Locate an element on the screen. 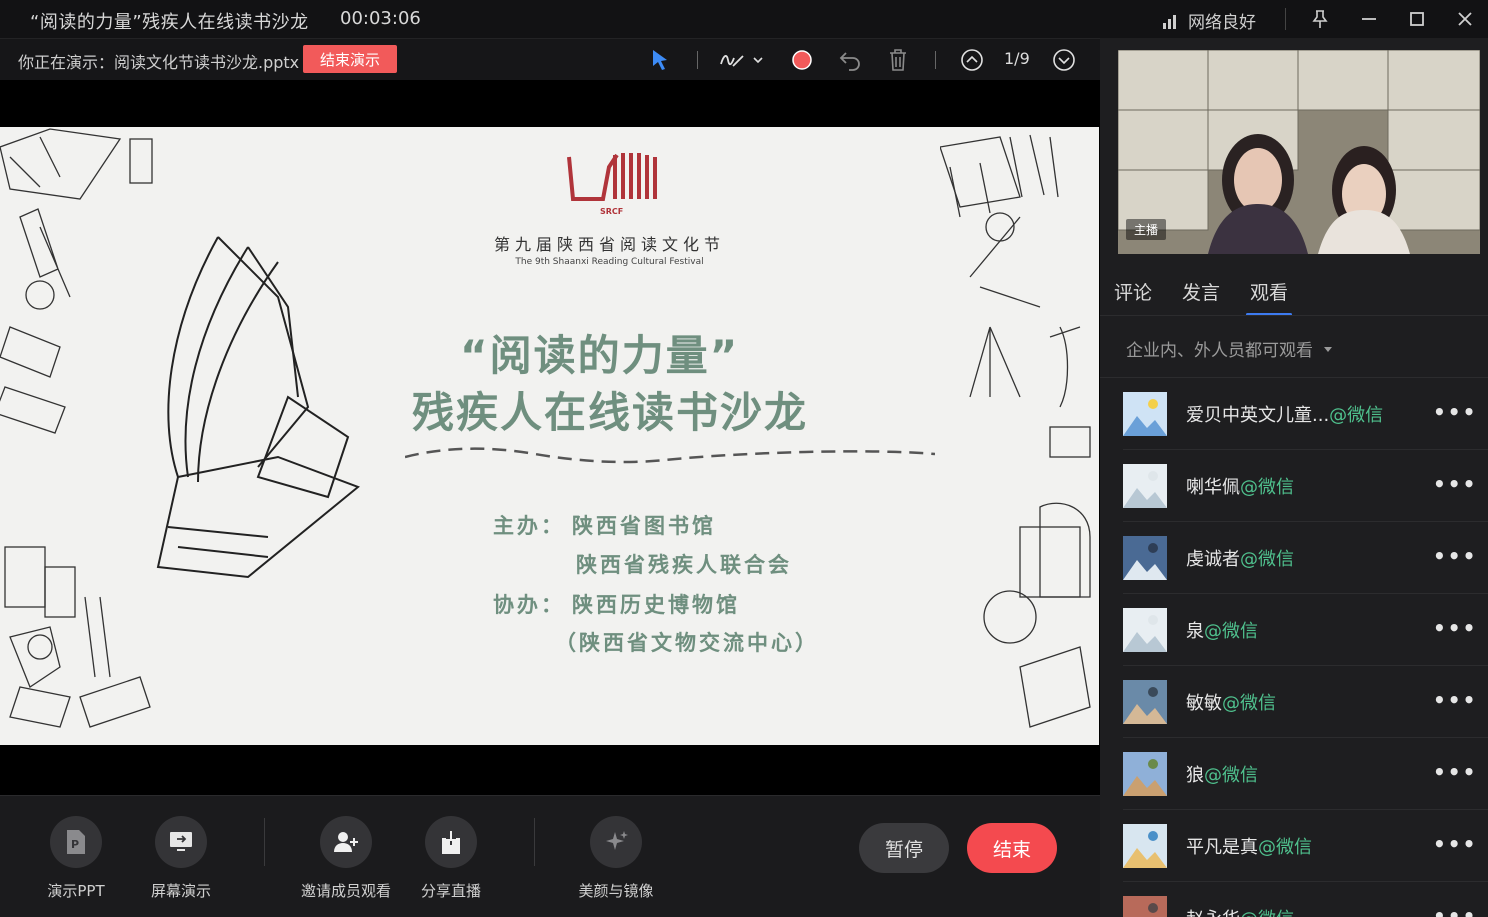  pin-icon is located at coordinates (1320, 19).